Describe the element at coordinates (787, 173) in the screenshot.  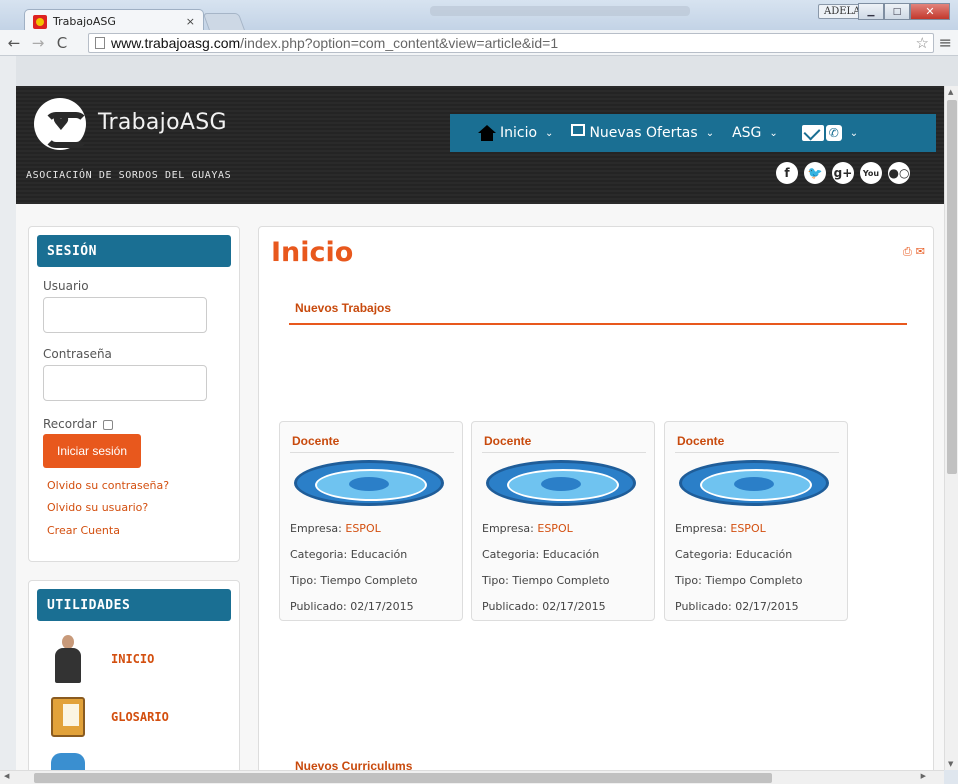
I see `facebook-icon: f` at that location.